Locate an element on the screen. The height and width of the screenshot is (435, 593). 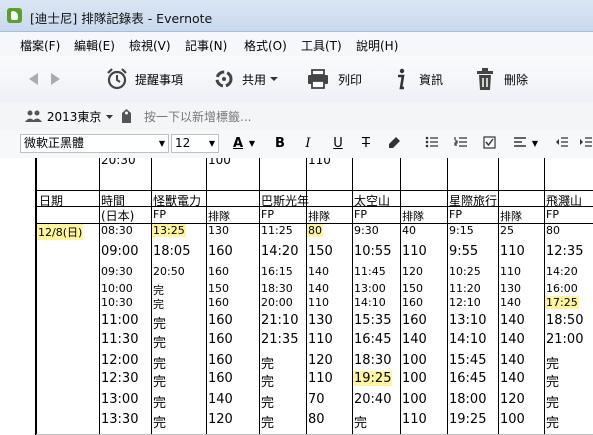
table-header-attraction: 星際旅行 is located at coordinates (473, 201).